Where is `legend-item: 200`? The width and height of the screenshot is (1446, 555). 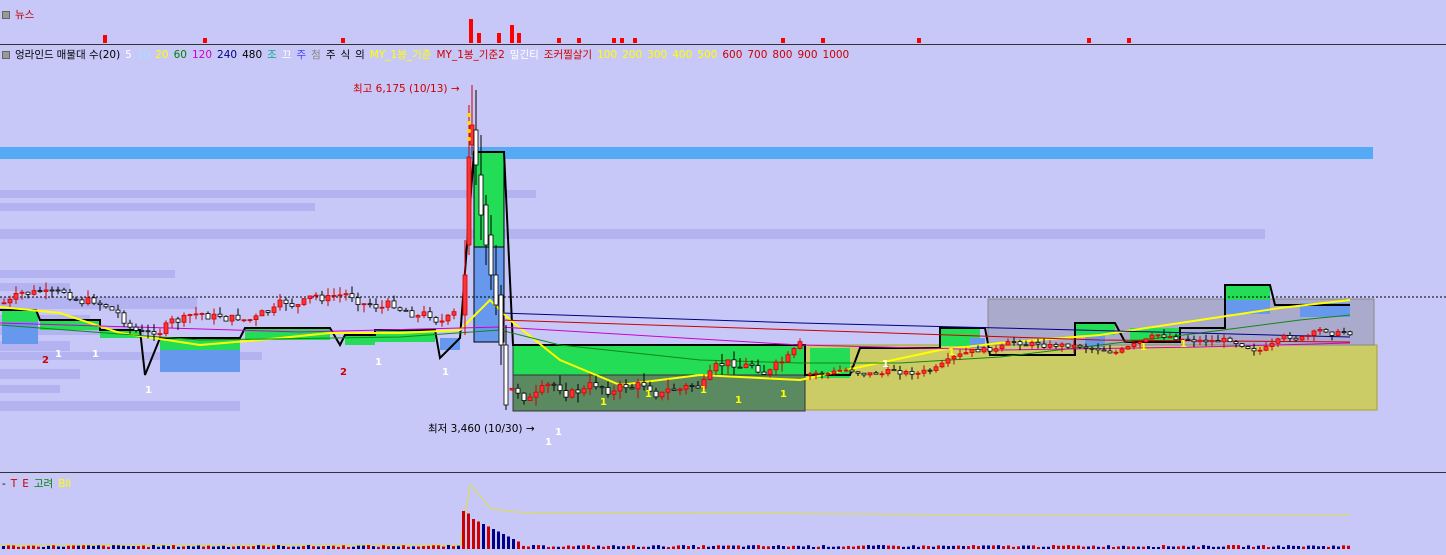 legend-item: 200 is located at coordinates (632, 55).